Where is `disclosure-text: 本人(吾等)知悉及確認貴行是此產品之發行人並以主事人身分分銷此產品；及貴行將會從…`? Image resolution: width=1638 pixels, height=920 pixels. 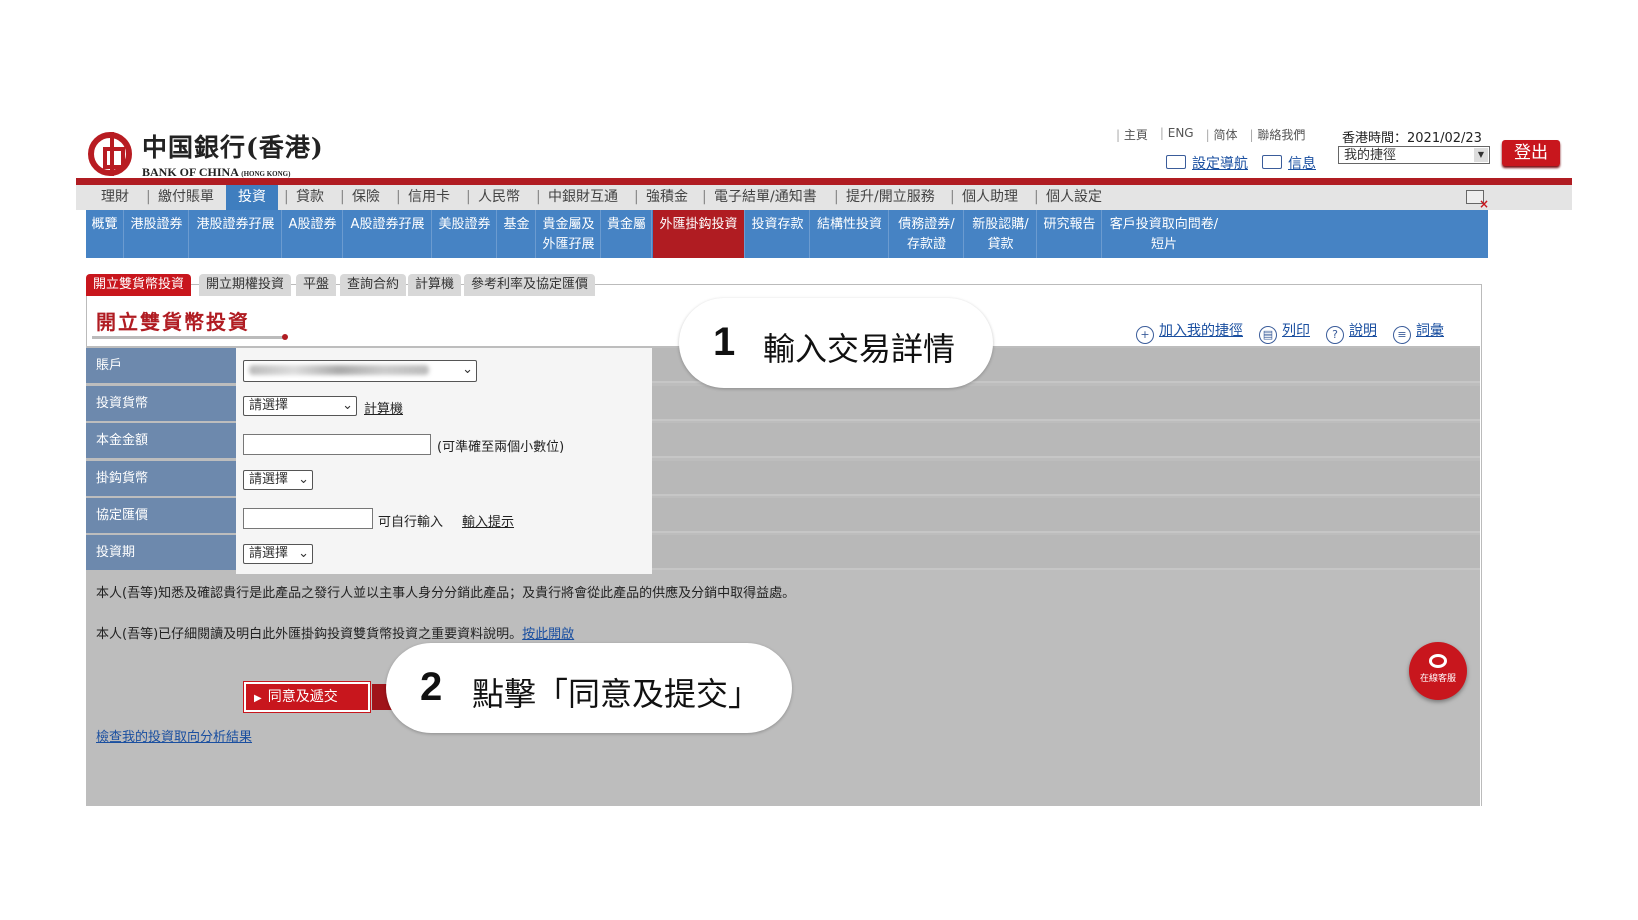
disclosure-text: 本人(吾等)知悉及確認貴行是此產品之發行人並以主事人身分分銷此產品；及貴行將會從… is located at coordinates (446, 593).